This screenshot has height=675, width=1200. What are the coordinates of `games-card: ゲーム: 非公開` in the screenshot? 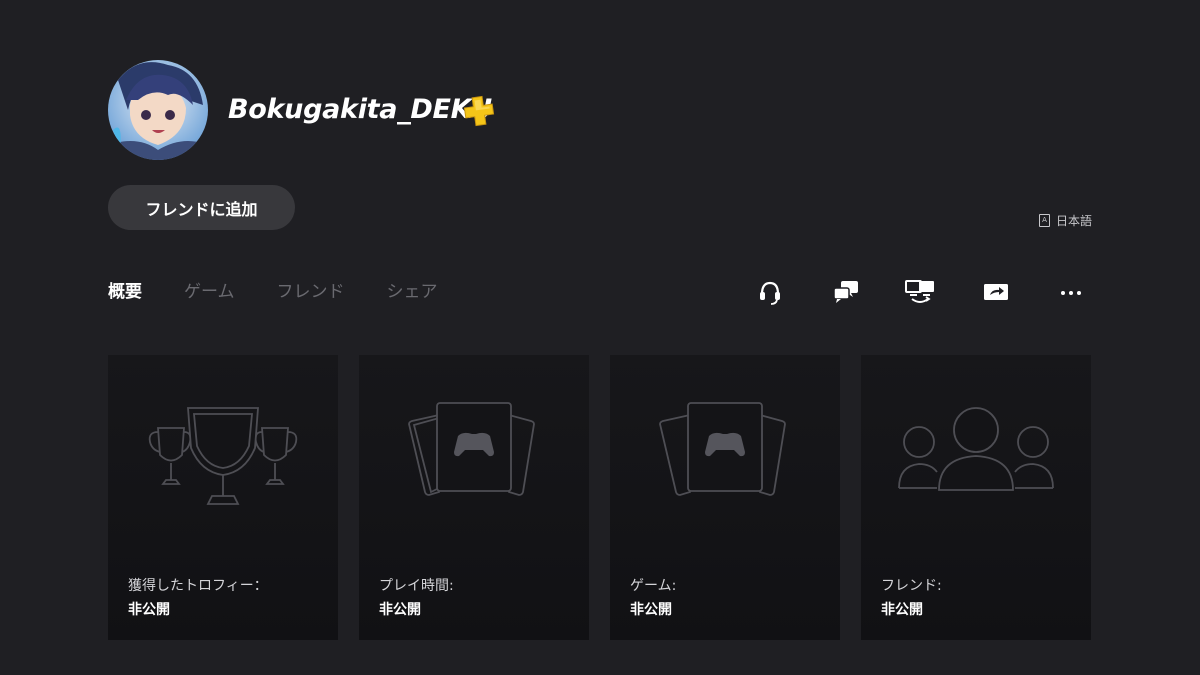 It's located at (725, 497).